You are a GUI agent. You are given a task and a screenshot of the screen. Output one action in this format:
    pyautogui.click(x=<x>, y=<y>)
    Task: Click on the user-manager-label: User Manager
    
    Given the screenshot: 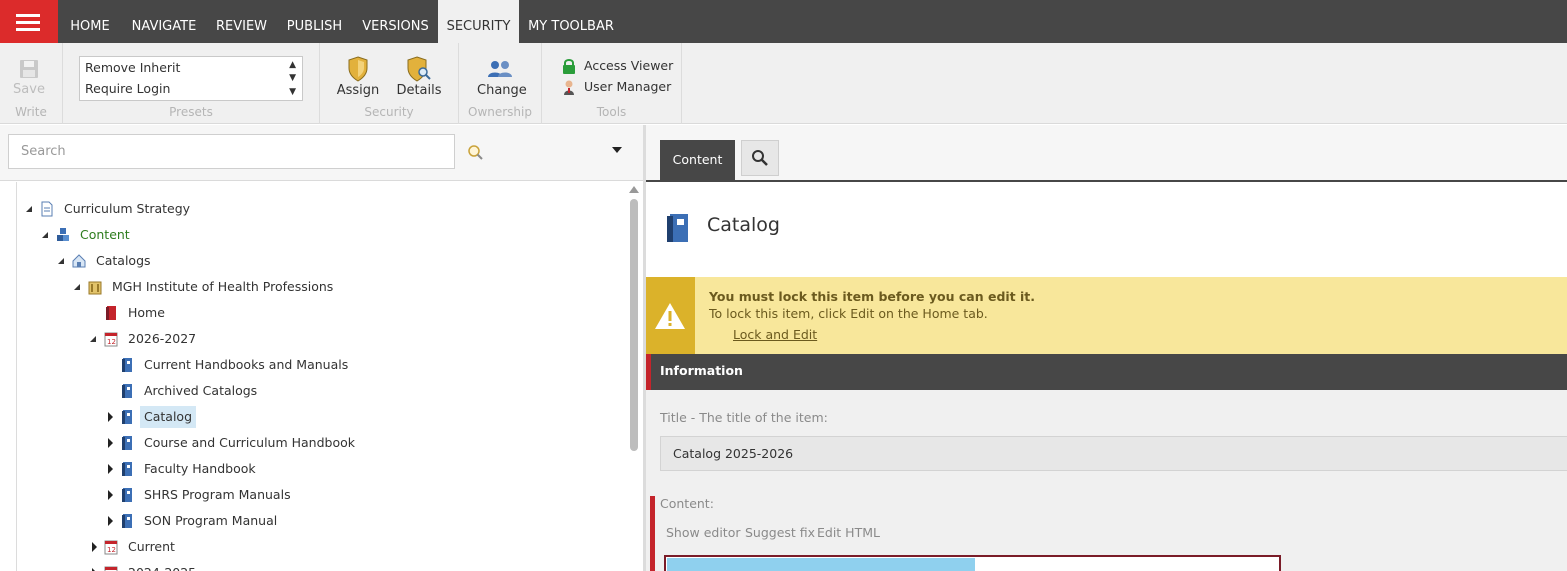 What is the action you would take?
    pyautogui.click(x=627, y=86)
    